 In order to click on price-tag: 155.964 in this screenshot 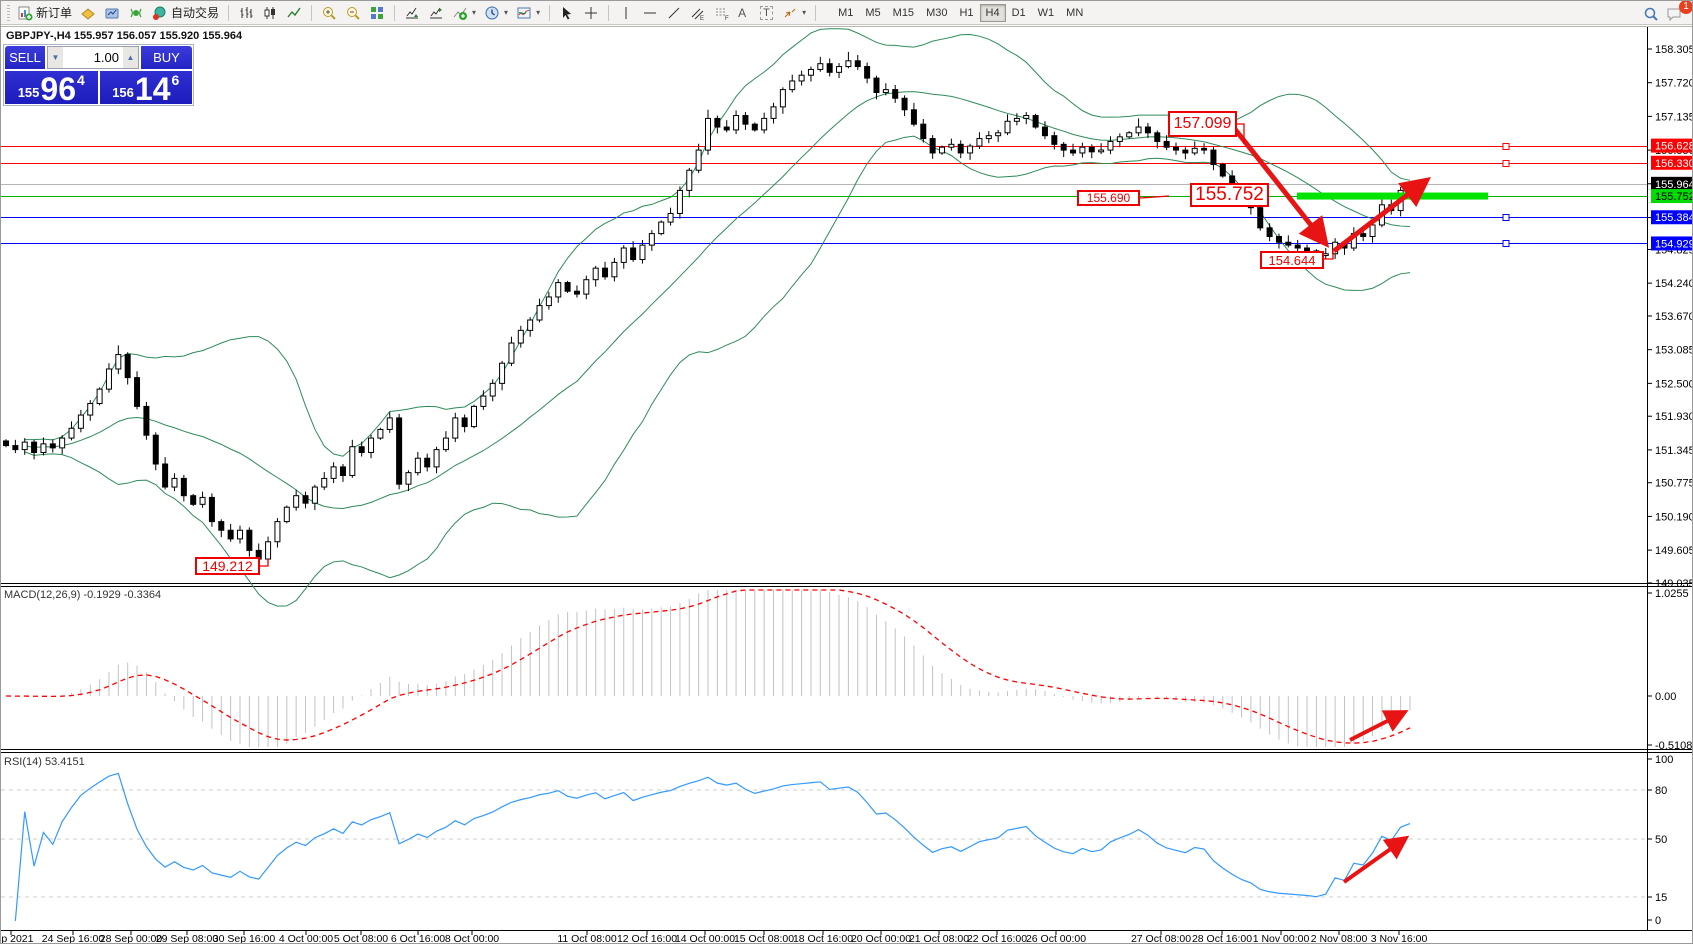, I will do `click(1674, 185)`.